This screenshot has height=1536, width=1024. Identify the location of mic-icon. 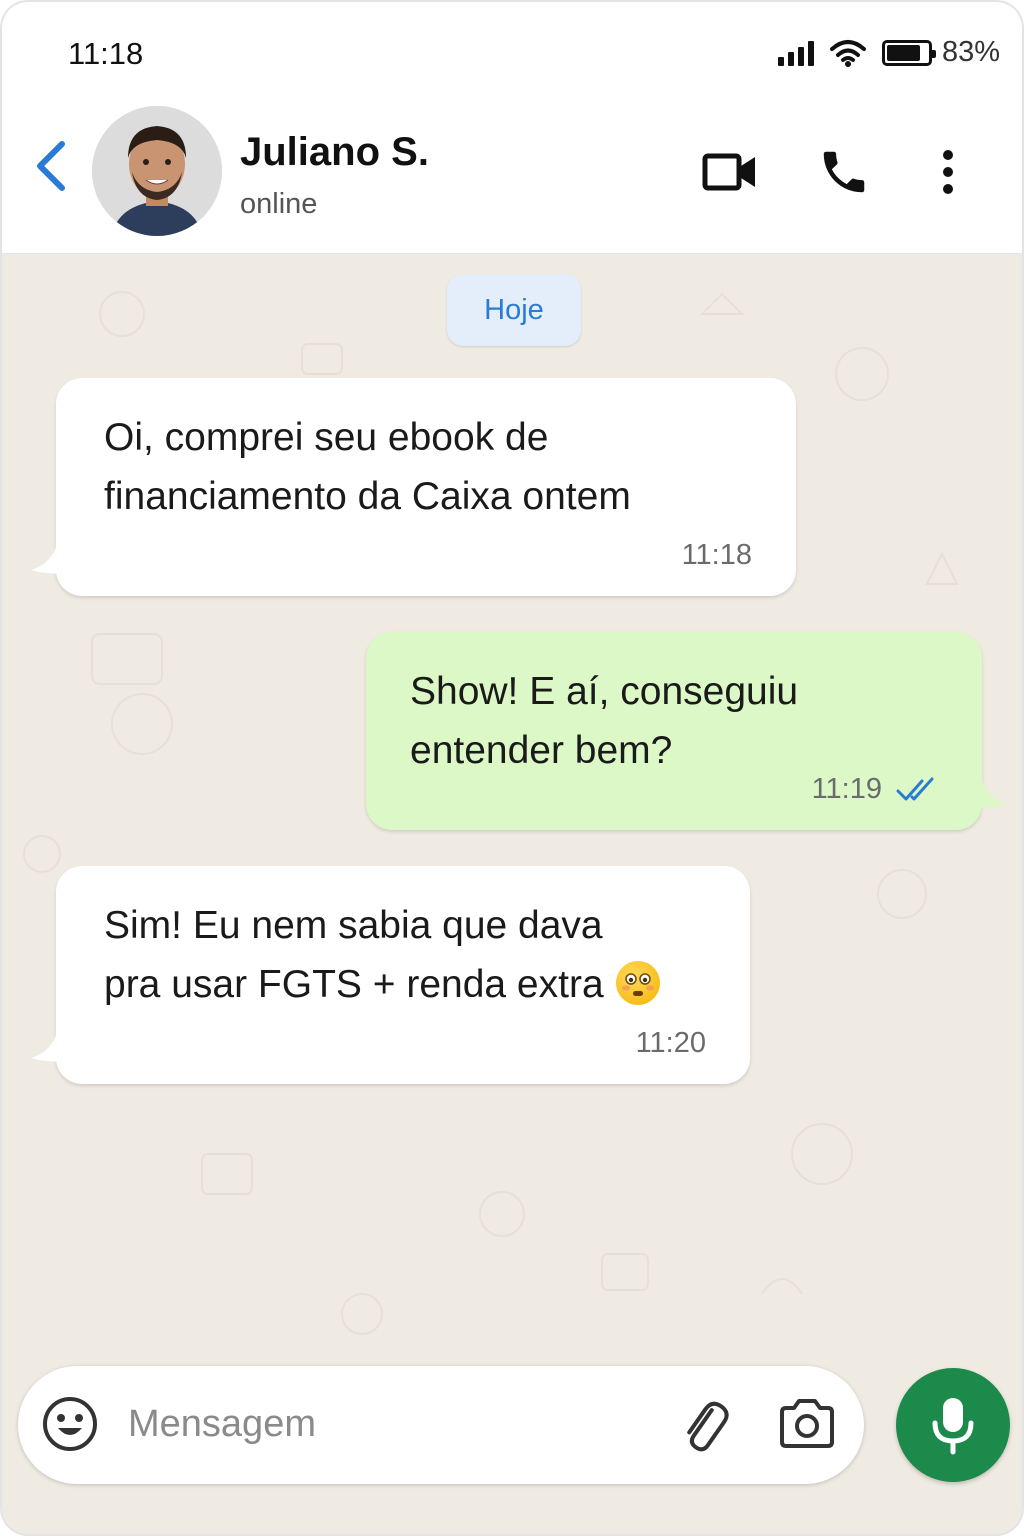
(953, 1426).